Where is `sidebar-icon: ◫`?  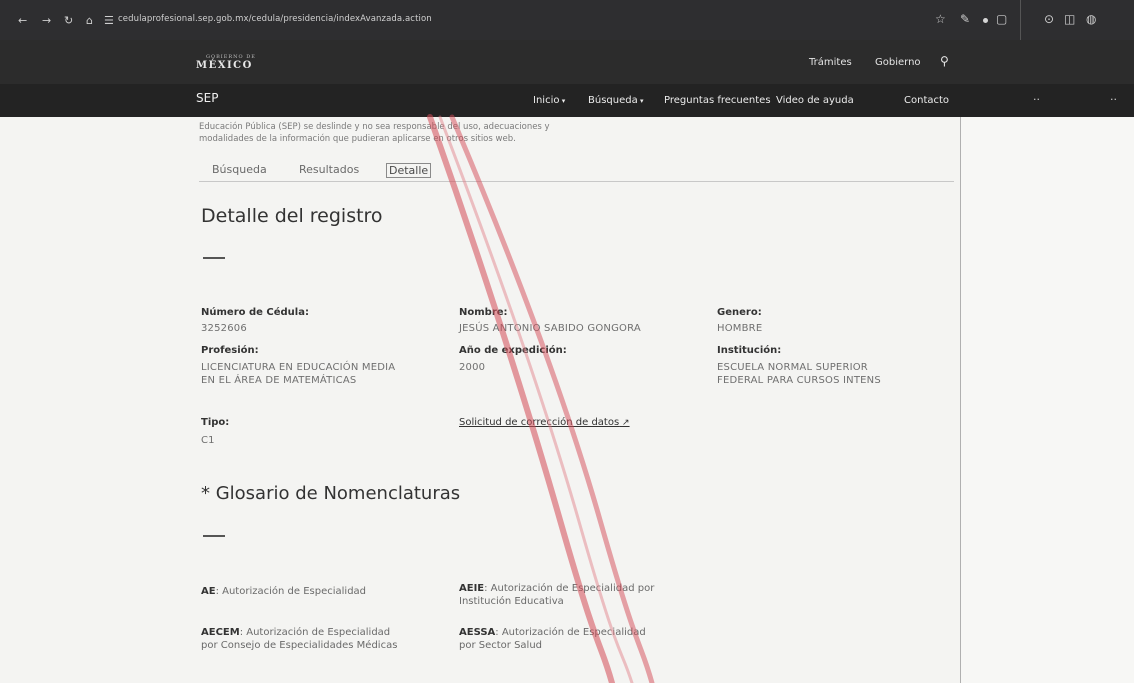
sidebar-icon: ◫ is located at coordinates (1069, 19).